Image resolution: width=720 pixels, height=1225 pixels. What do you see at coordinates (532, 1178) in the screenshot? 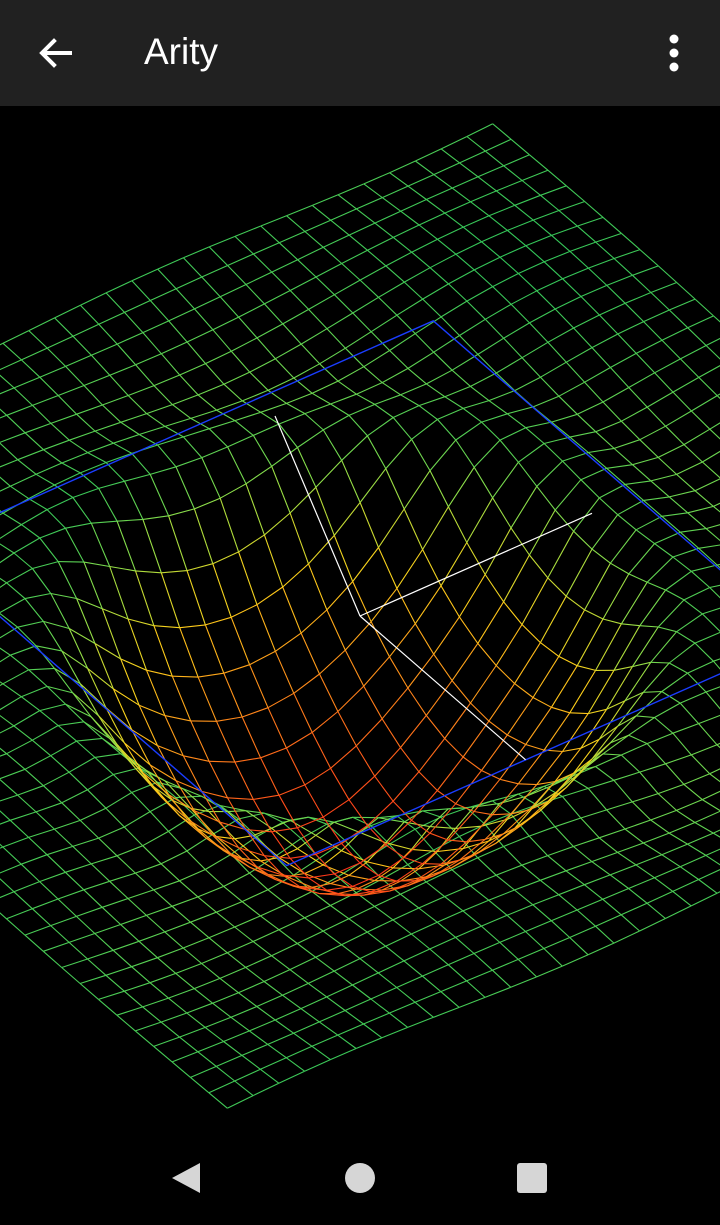
I see `nav-recents-button` at bounding box center [532, 1178].